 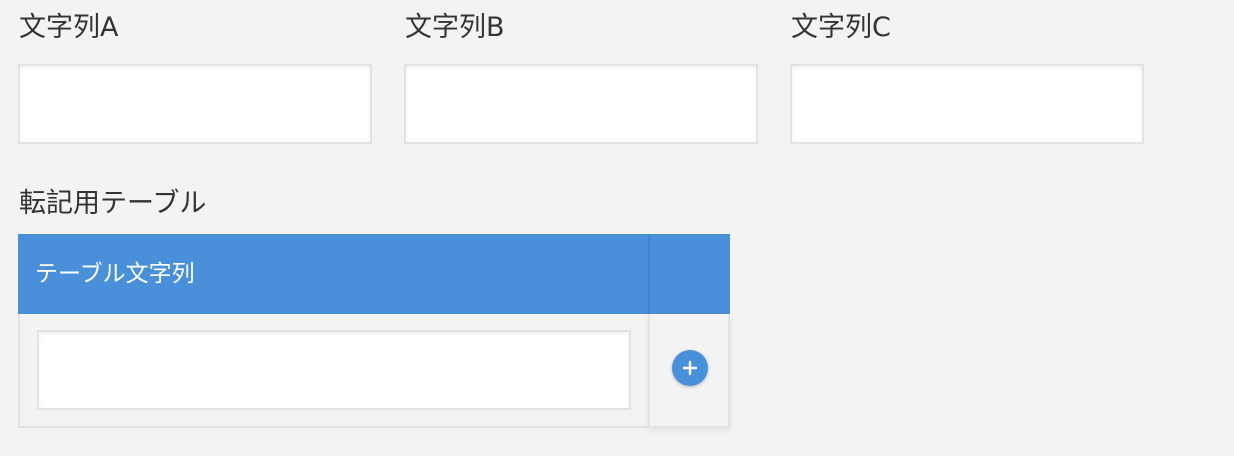 What do you see at coordinates (115, 274) in the screenshot?
I see `table-column-header: テーブル文字列` at bounding box center [115, 274].